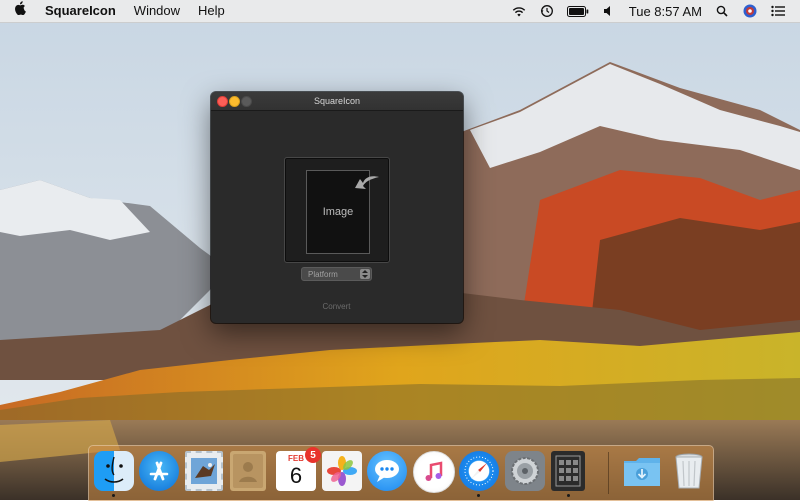 This screenshot has width=800, height=501. I want to click on volume-icon, so click(609, 11).